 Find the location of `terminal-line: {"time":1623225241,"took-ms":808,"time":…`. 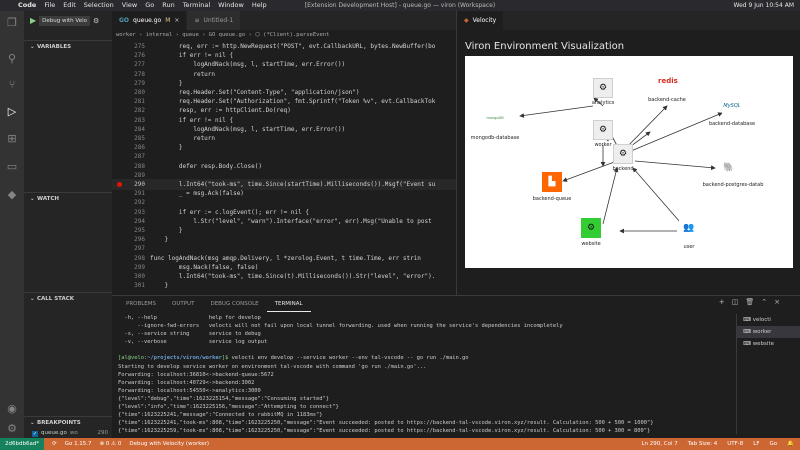

terminal-line: {"time":1623225241,"took-ms":808,"time":… is located at coordinates (386, 423).